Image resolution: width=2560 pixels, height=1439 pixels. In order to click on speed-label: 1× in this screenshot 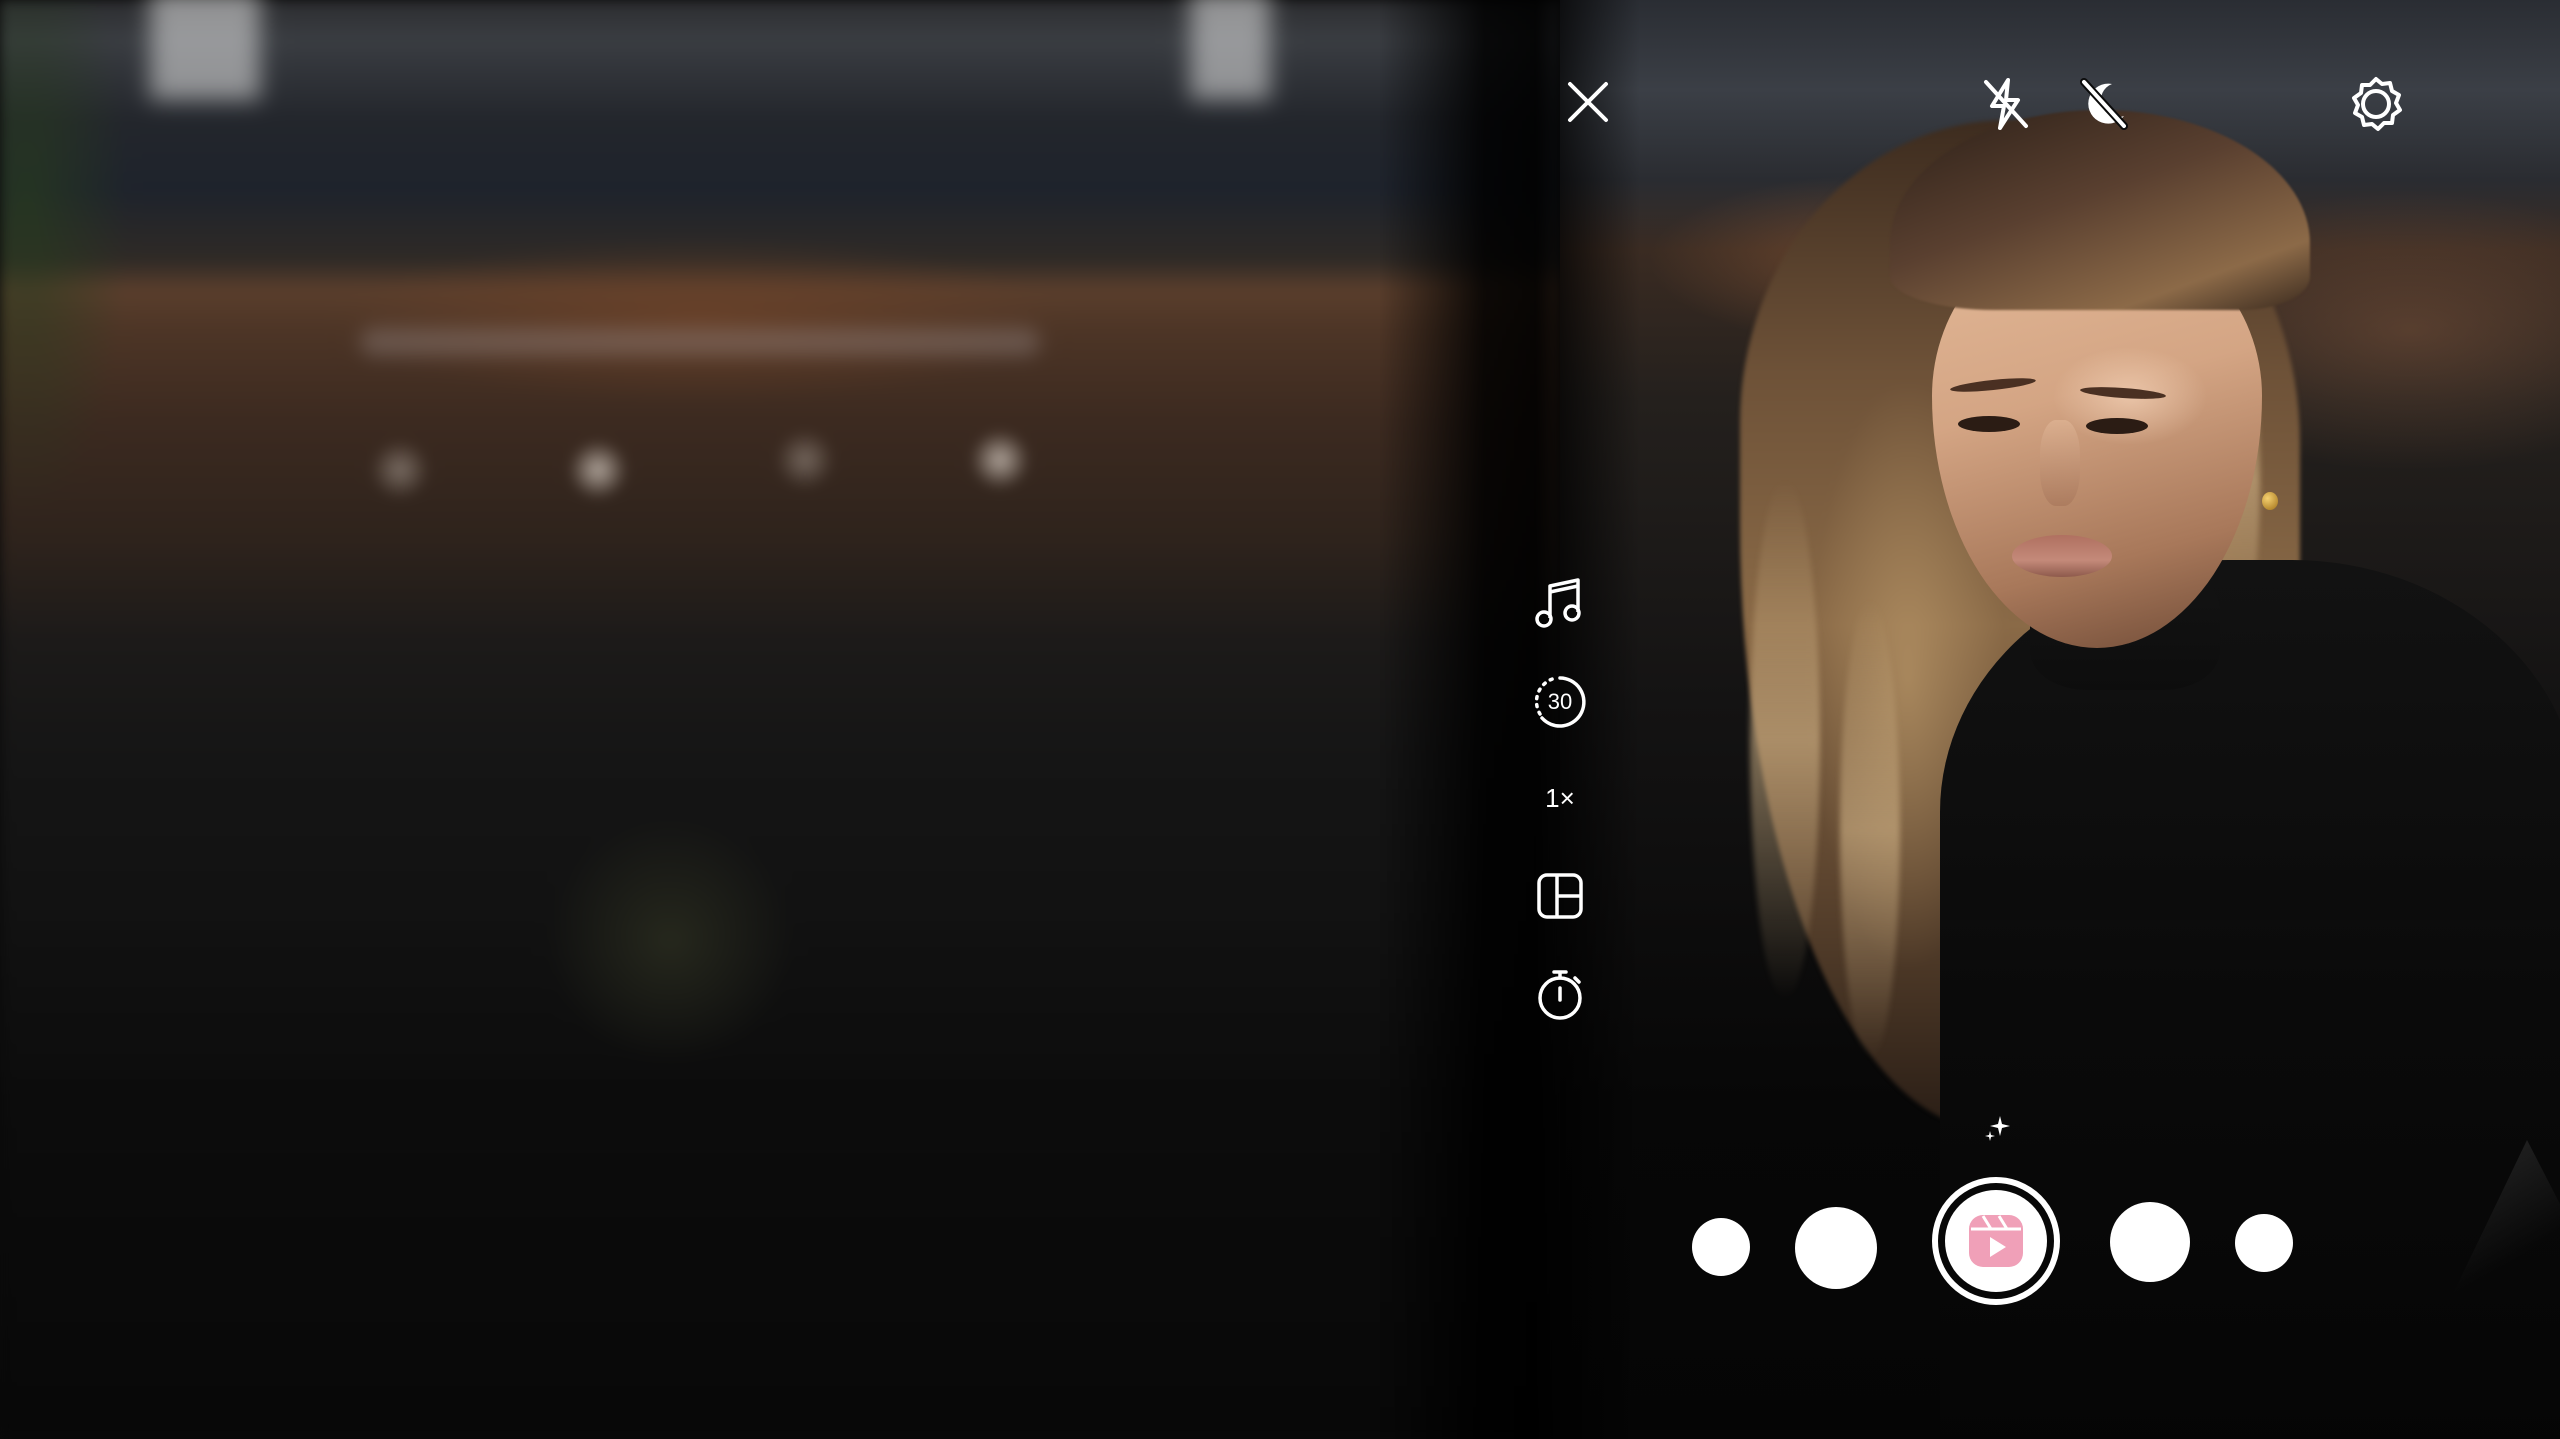, I will do `click(1560, 797)`.